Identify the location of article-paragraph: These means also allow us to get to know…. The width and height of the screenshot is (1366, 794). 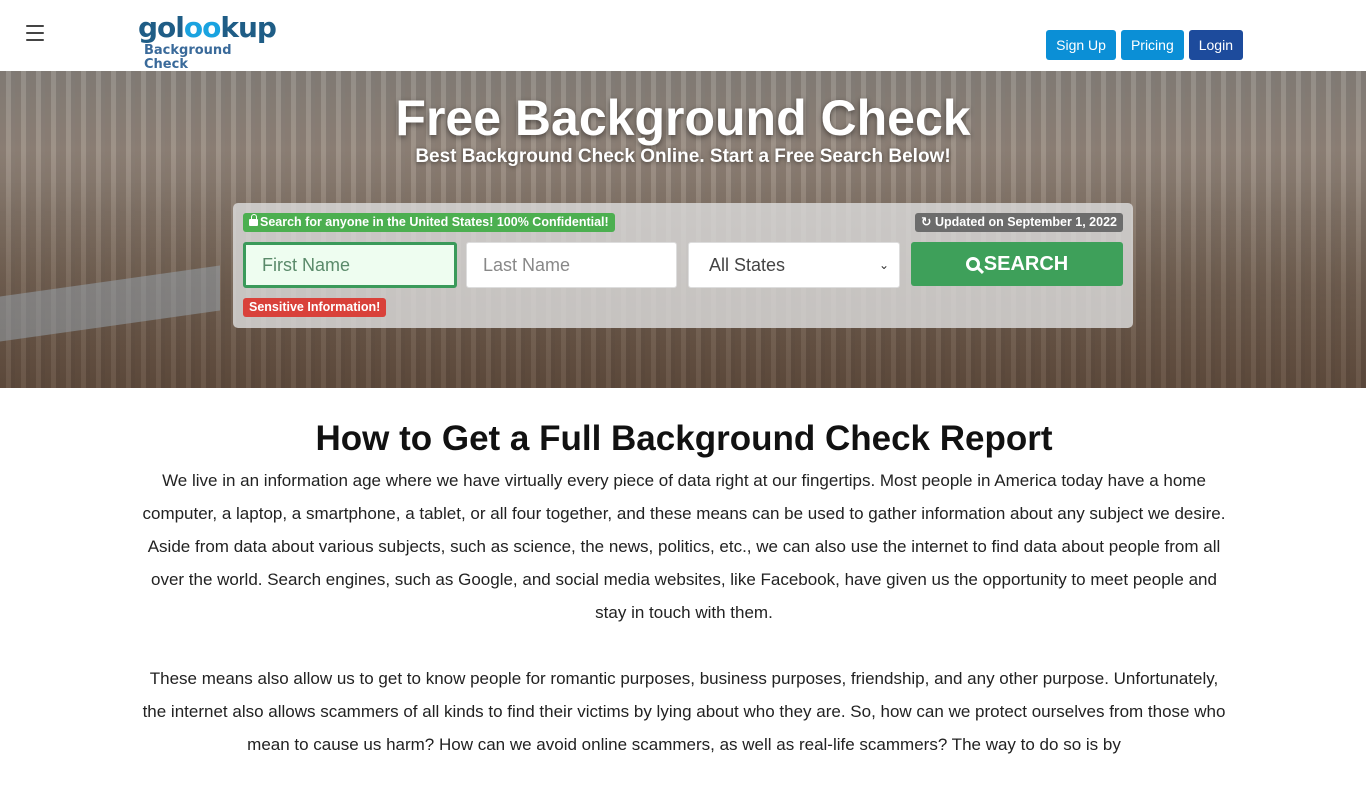
(684, 711).